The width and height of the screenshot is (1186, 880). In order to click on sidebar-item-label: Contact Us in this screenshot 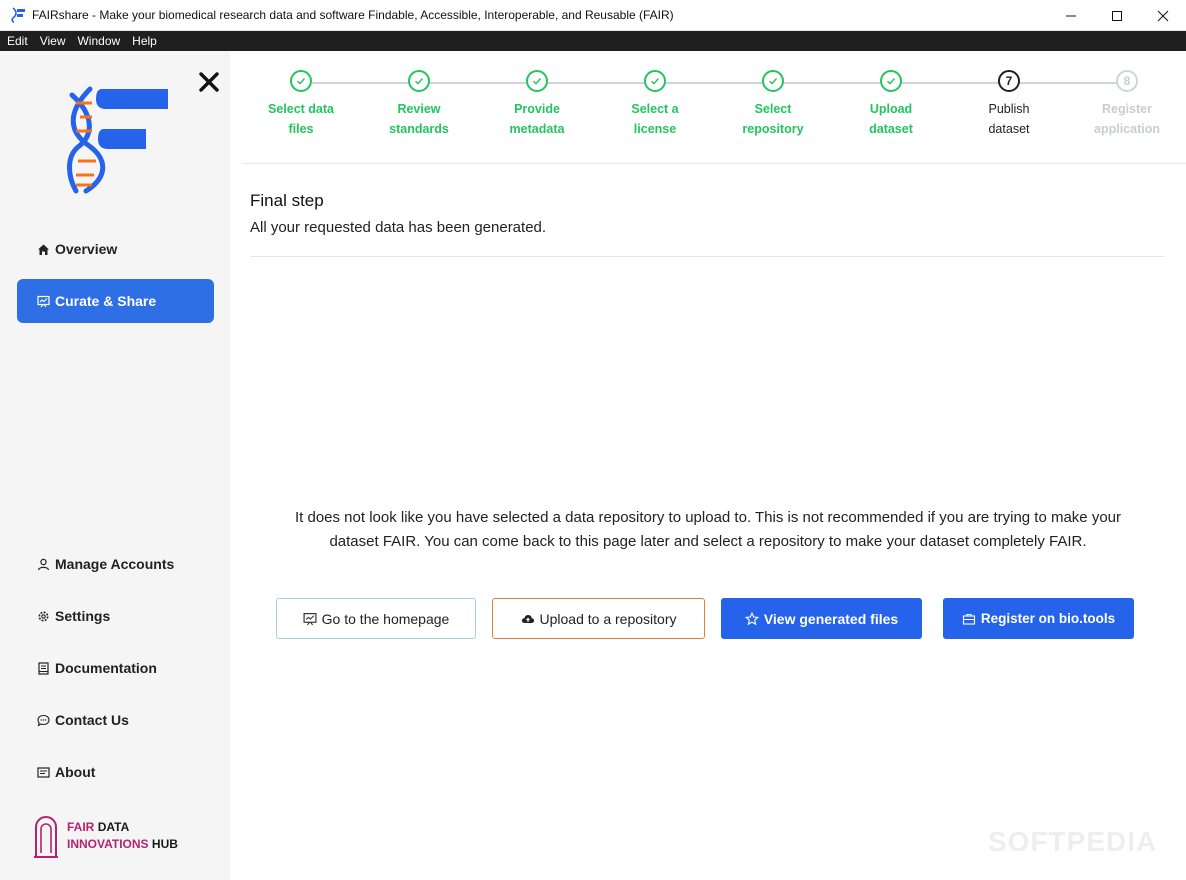, I will do `click(92, 720)`.